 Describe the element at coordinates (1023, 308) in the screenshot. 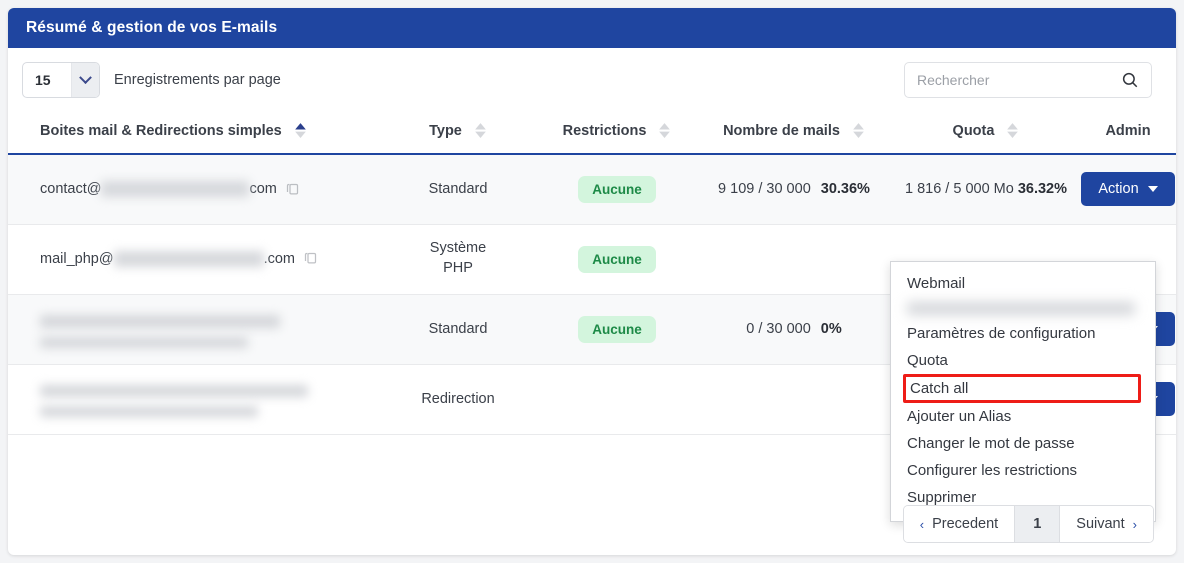

I see `menu-item-redacted` at that location.